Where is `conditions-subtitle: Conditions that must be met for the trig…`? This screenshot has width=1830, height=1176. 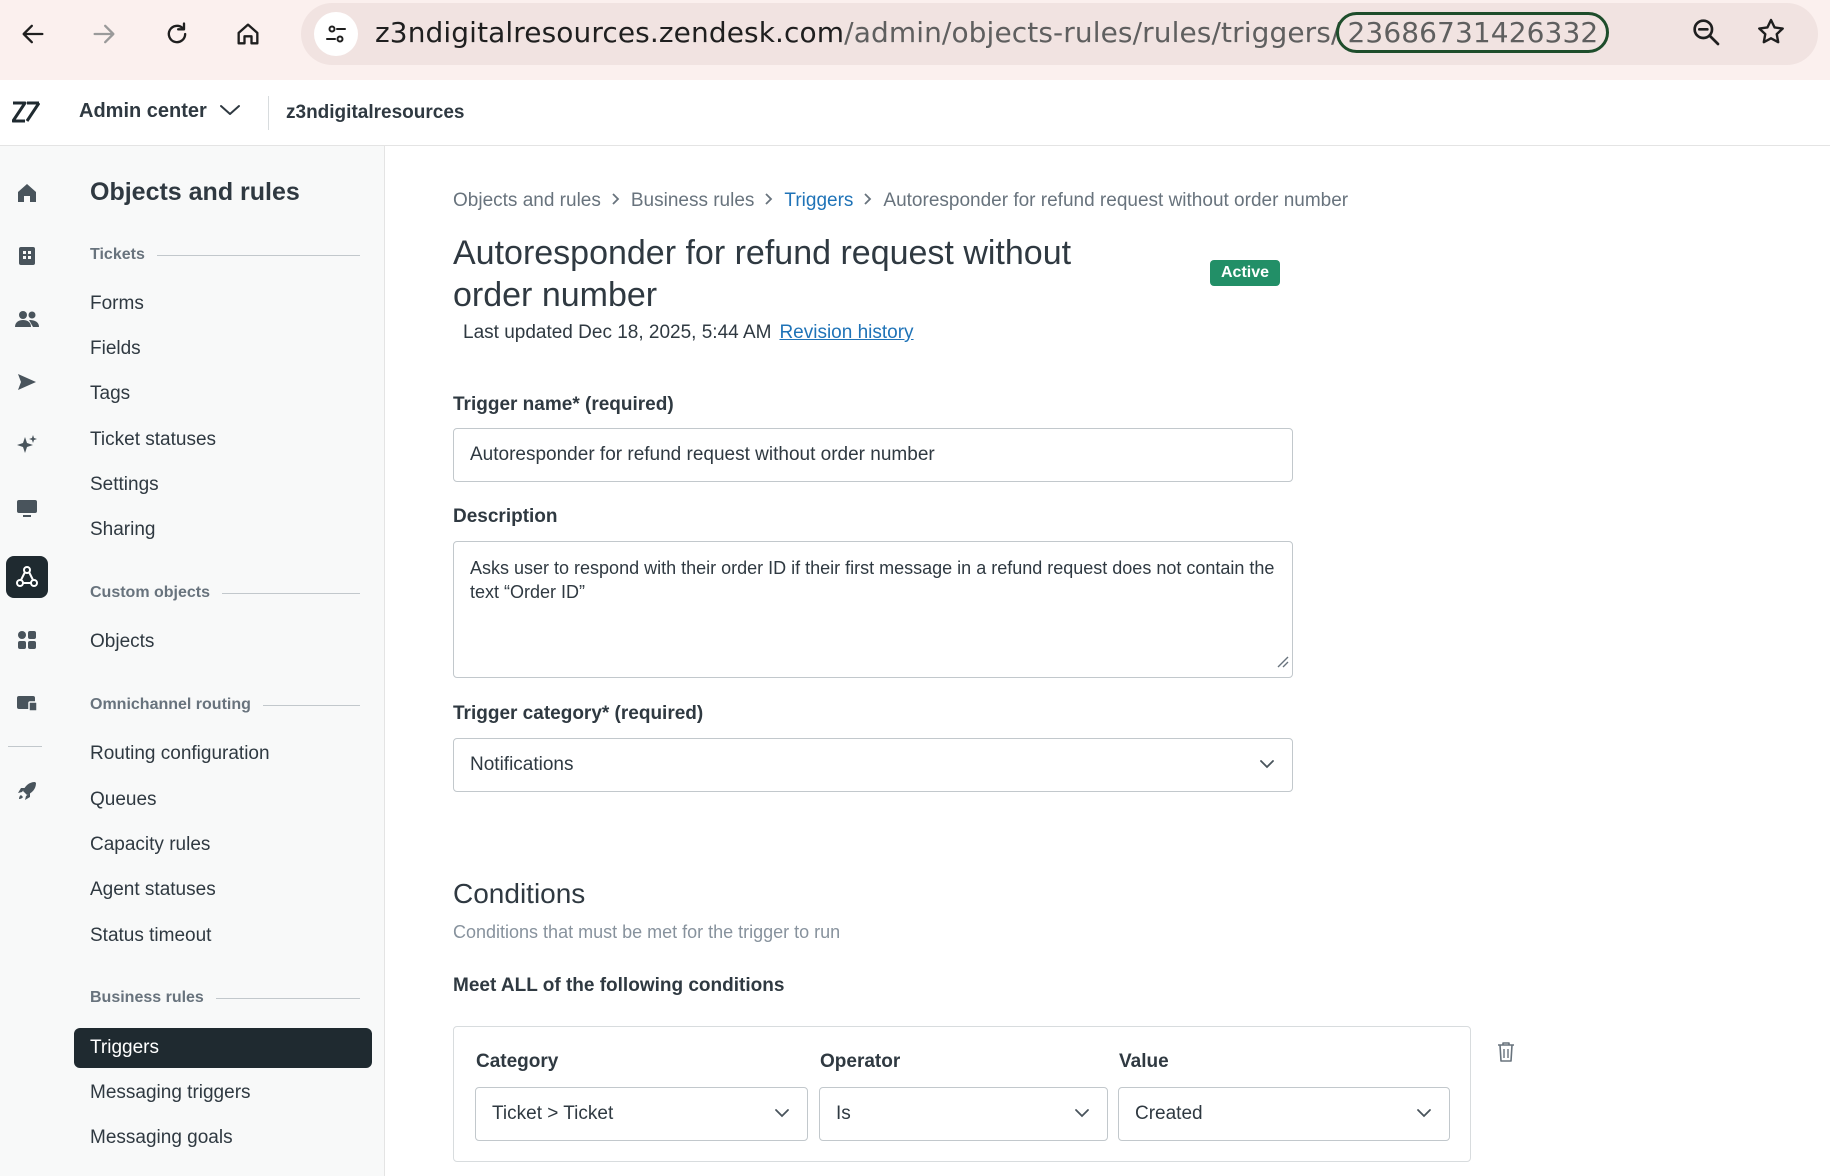
conditions-subtitle: Conditions that must be met for the trig… is located at coordinates (647, 932).